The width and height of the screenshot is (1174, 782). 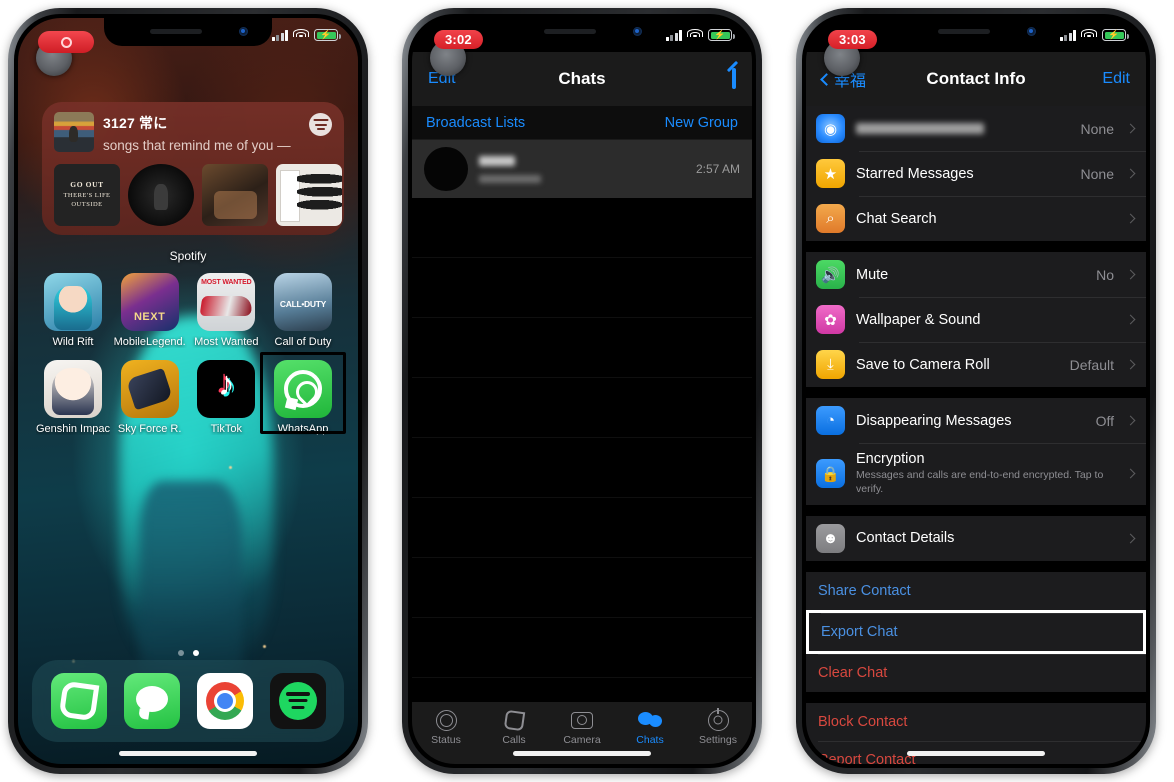 I want to click on crowd-tile, so click(x=235, y=195).